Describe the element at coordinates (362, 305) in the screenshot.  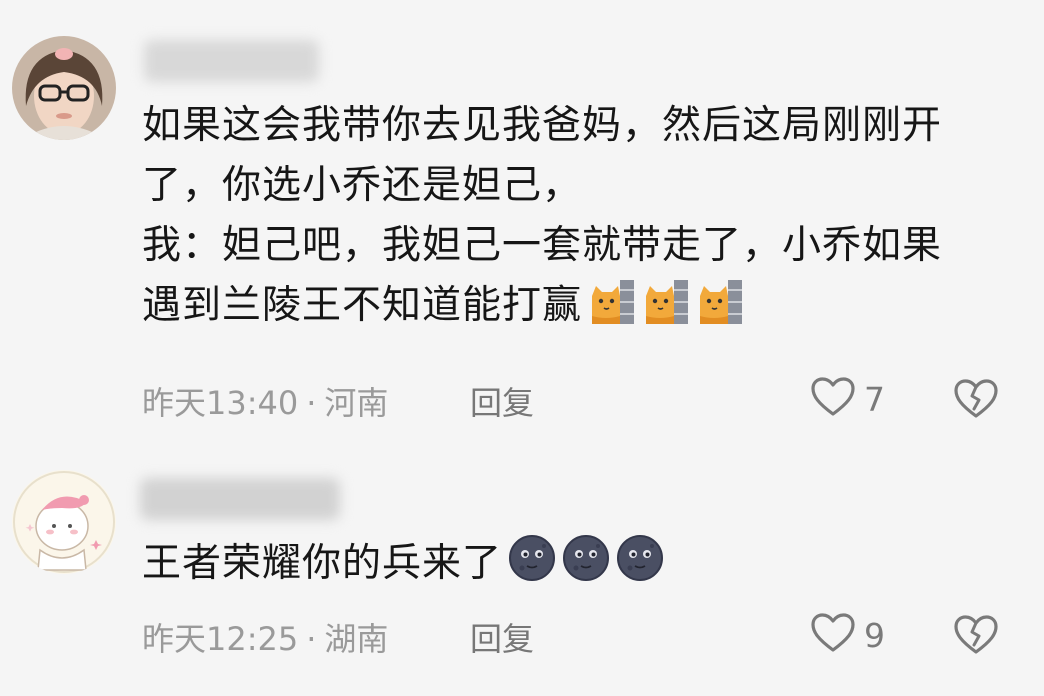
I see `comment-line: 遇到兰陵王不知道能打赢` at that location.